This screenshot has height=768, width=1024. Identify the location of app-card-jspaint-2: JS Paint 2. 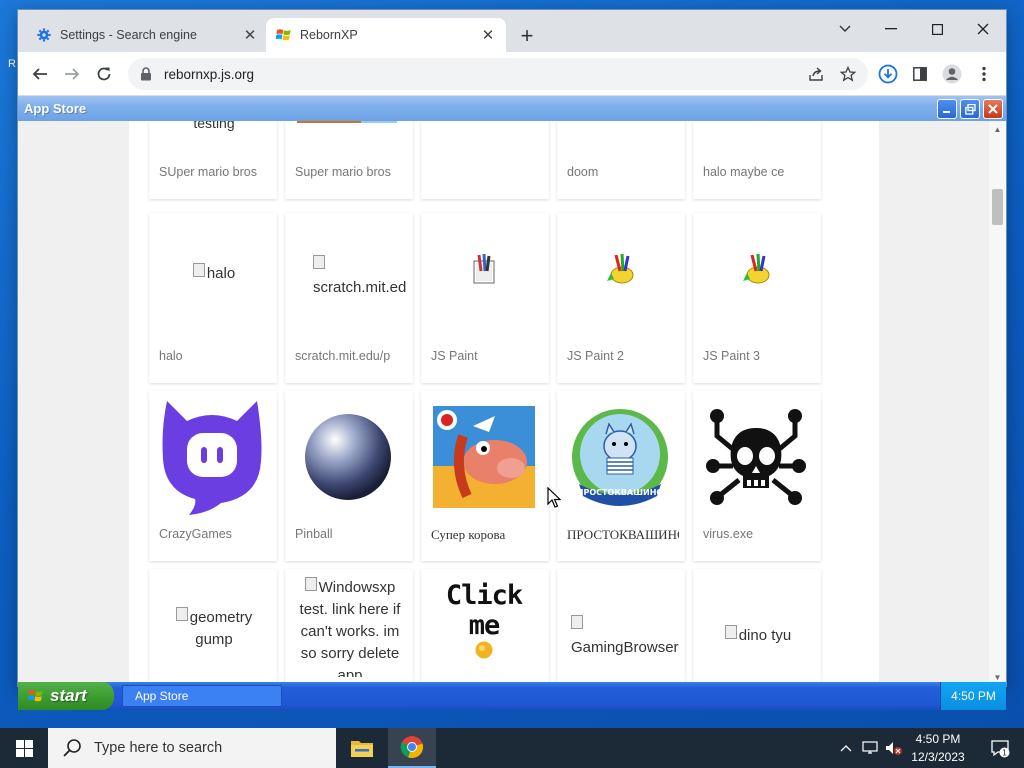
(621, 298).